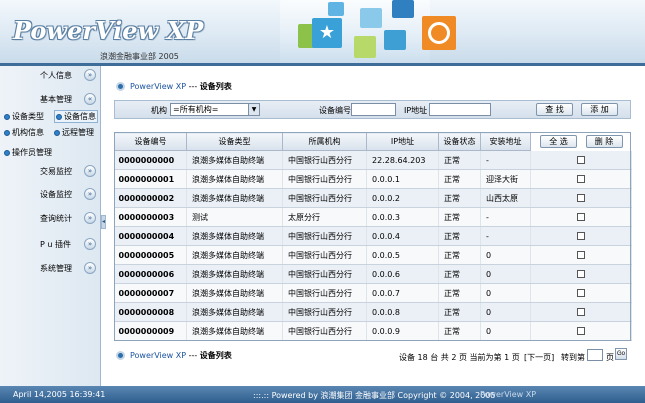 The height and width of the screenshot is (403, 645). I want to click on app-subtitle: 浪潮金融事业部 2005, so click(139, 56).